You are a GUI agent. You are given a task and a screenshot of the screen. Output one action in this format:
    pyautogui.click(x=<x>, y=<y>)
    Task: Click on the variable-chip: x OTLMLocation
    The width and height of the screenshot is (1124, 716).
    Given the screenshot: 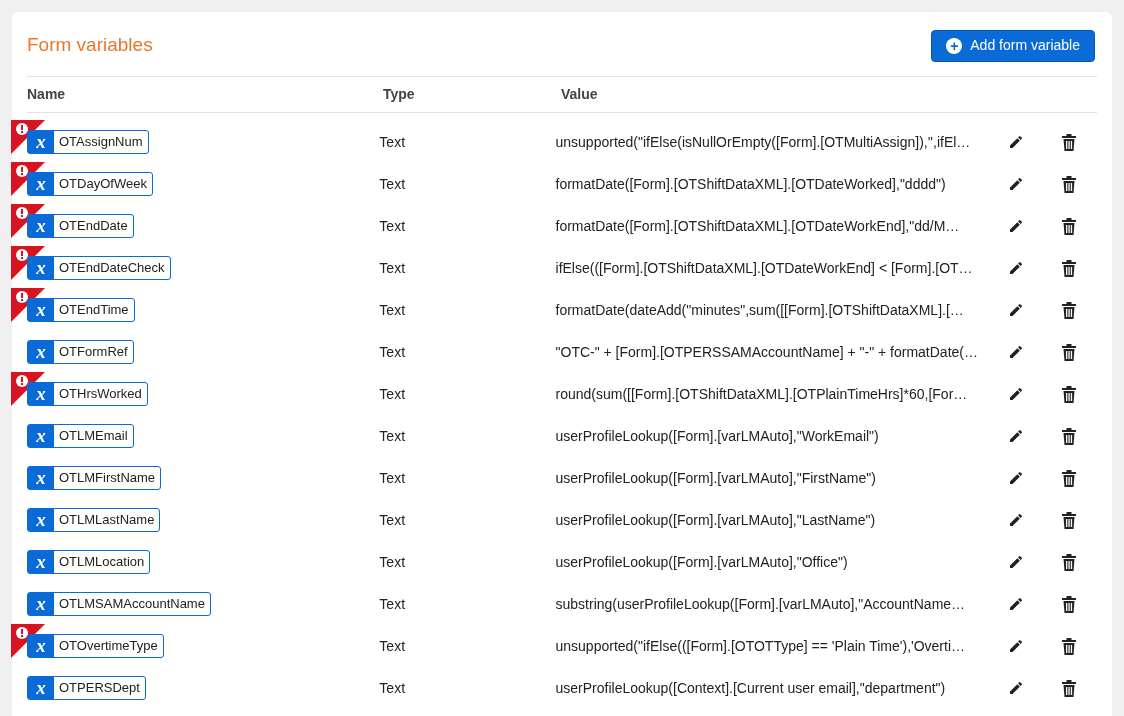 What is the action you would take?
    pyautogui.click(x=89, y=561)
    